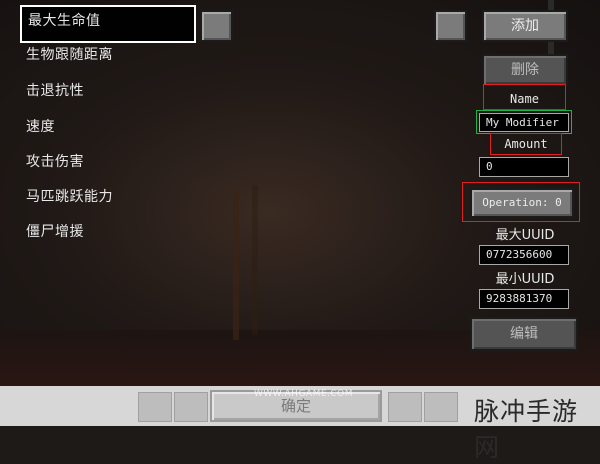 The image size is (600, 464). I want to click on edit-button: 编辑, so click(524, 334).